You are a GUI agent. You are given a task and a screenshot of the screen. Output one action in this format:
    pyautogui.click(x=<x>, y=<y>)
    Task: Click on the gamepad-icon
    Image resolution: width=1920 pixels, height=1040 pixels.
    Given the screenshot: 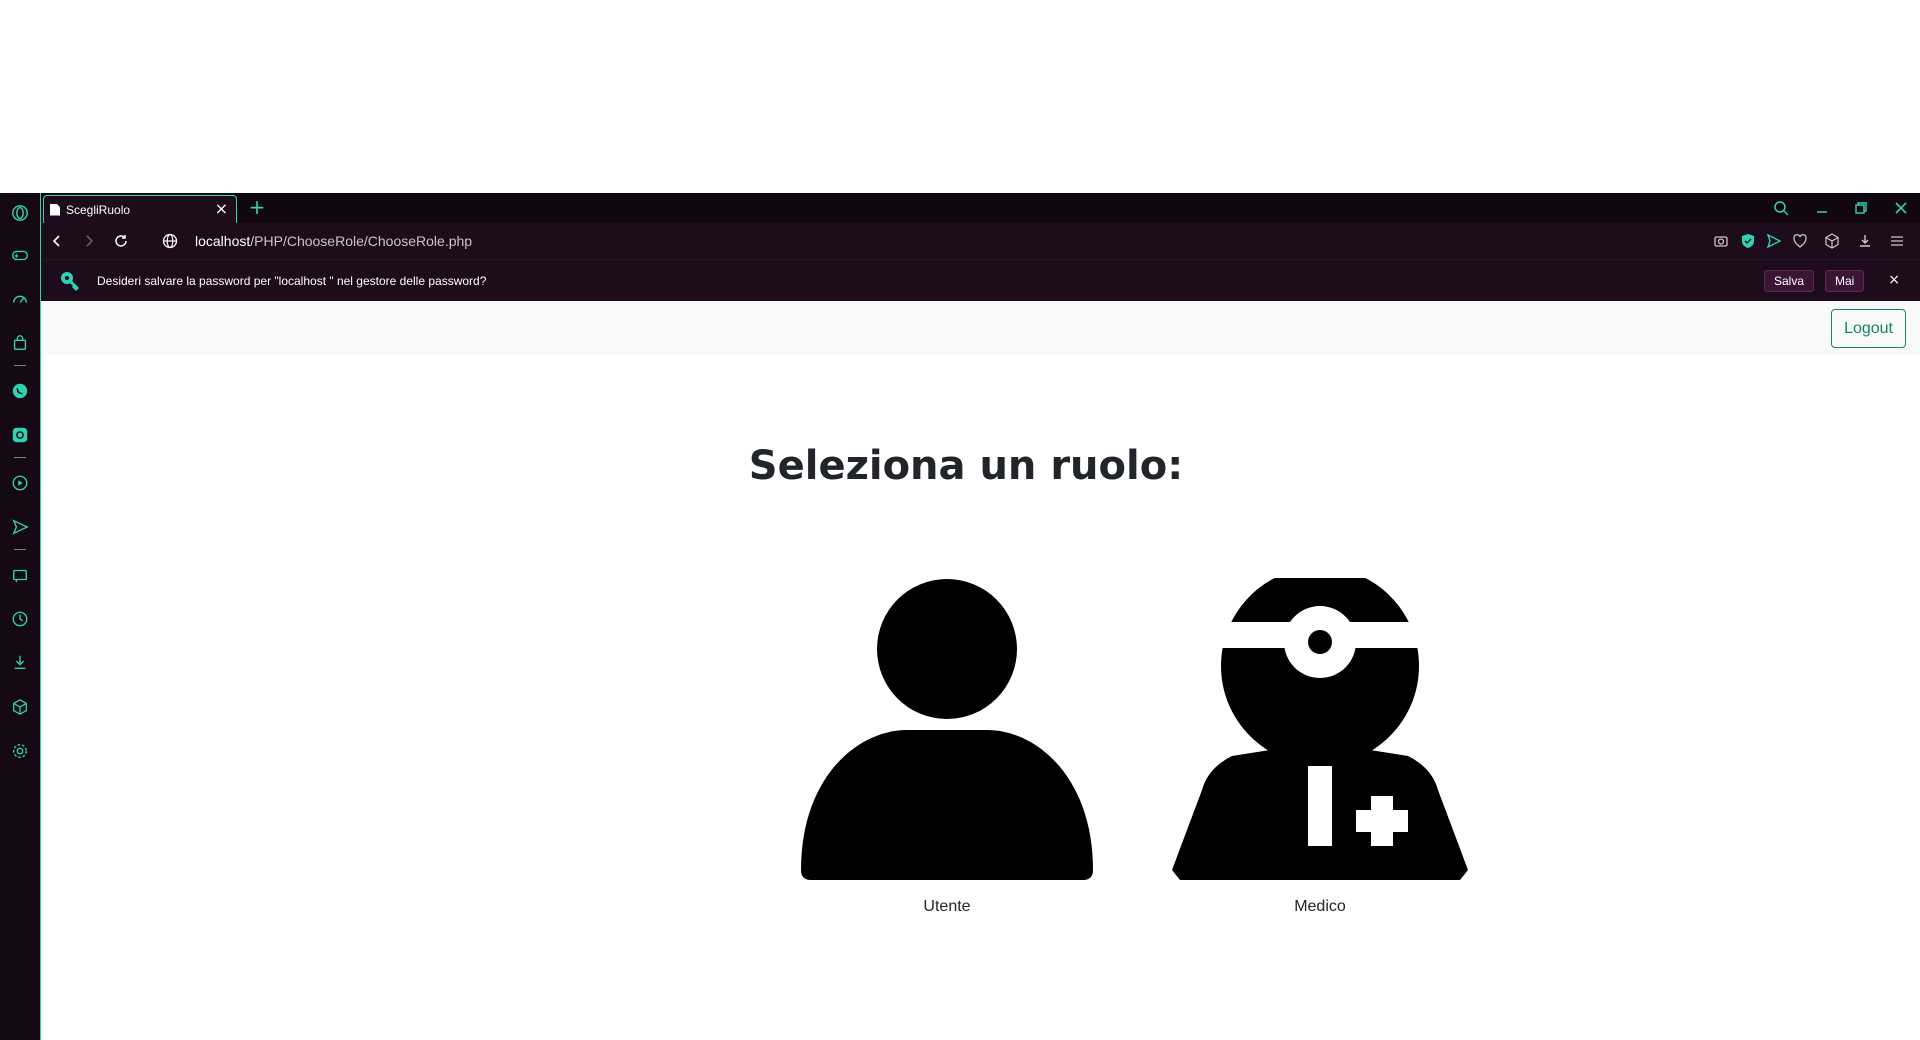 What is the action you would take?
    pyautogui.click(x=20, y=255)
    